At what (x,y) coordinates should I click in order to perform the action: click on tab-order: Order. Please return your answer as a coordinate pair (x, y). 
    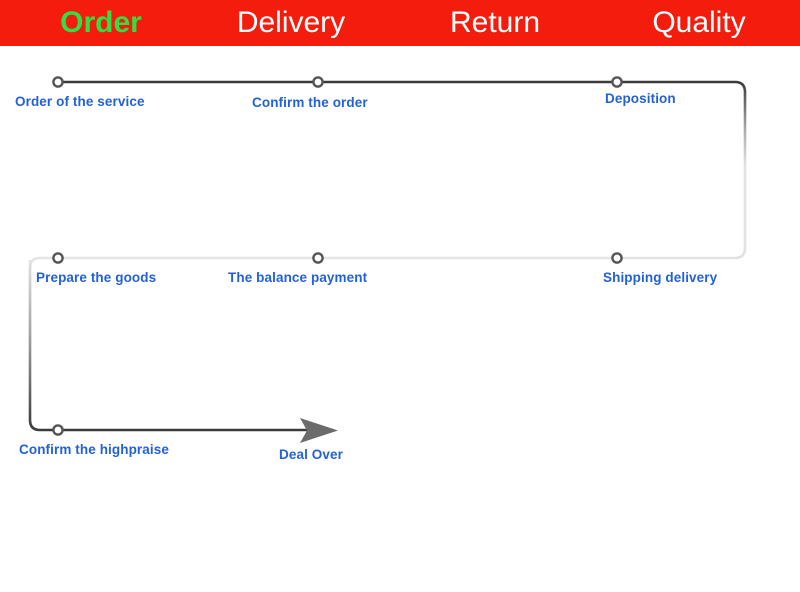
    Looking at the image, I should click on (101, 23).